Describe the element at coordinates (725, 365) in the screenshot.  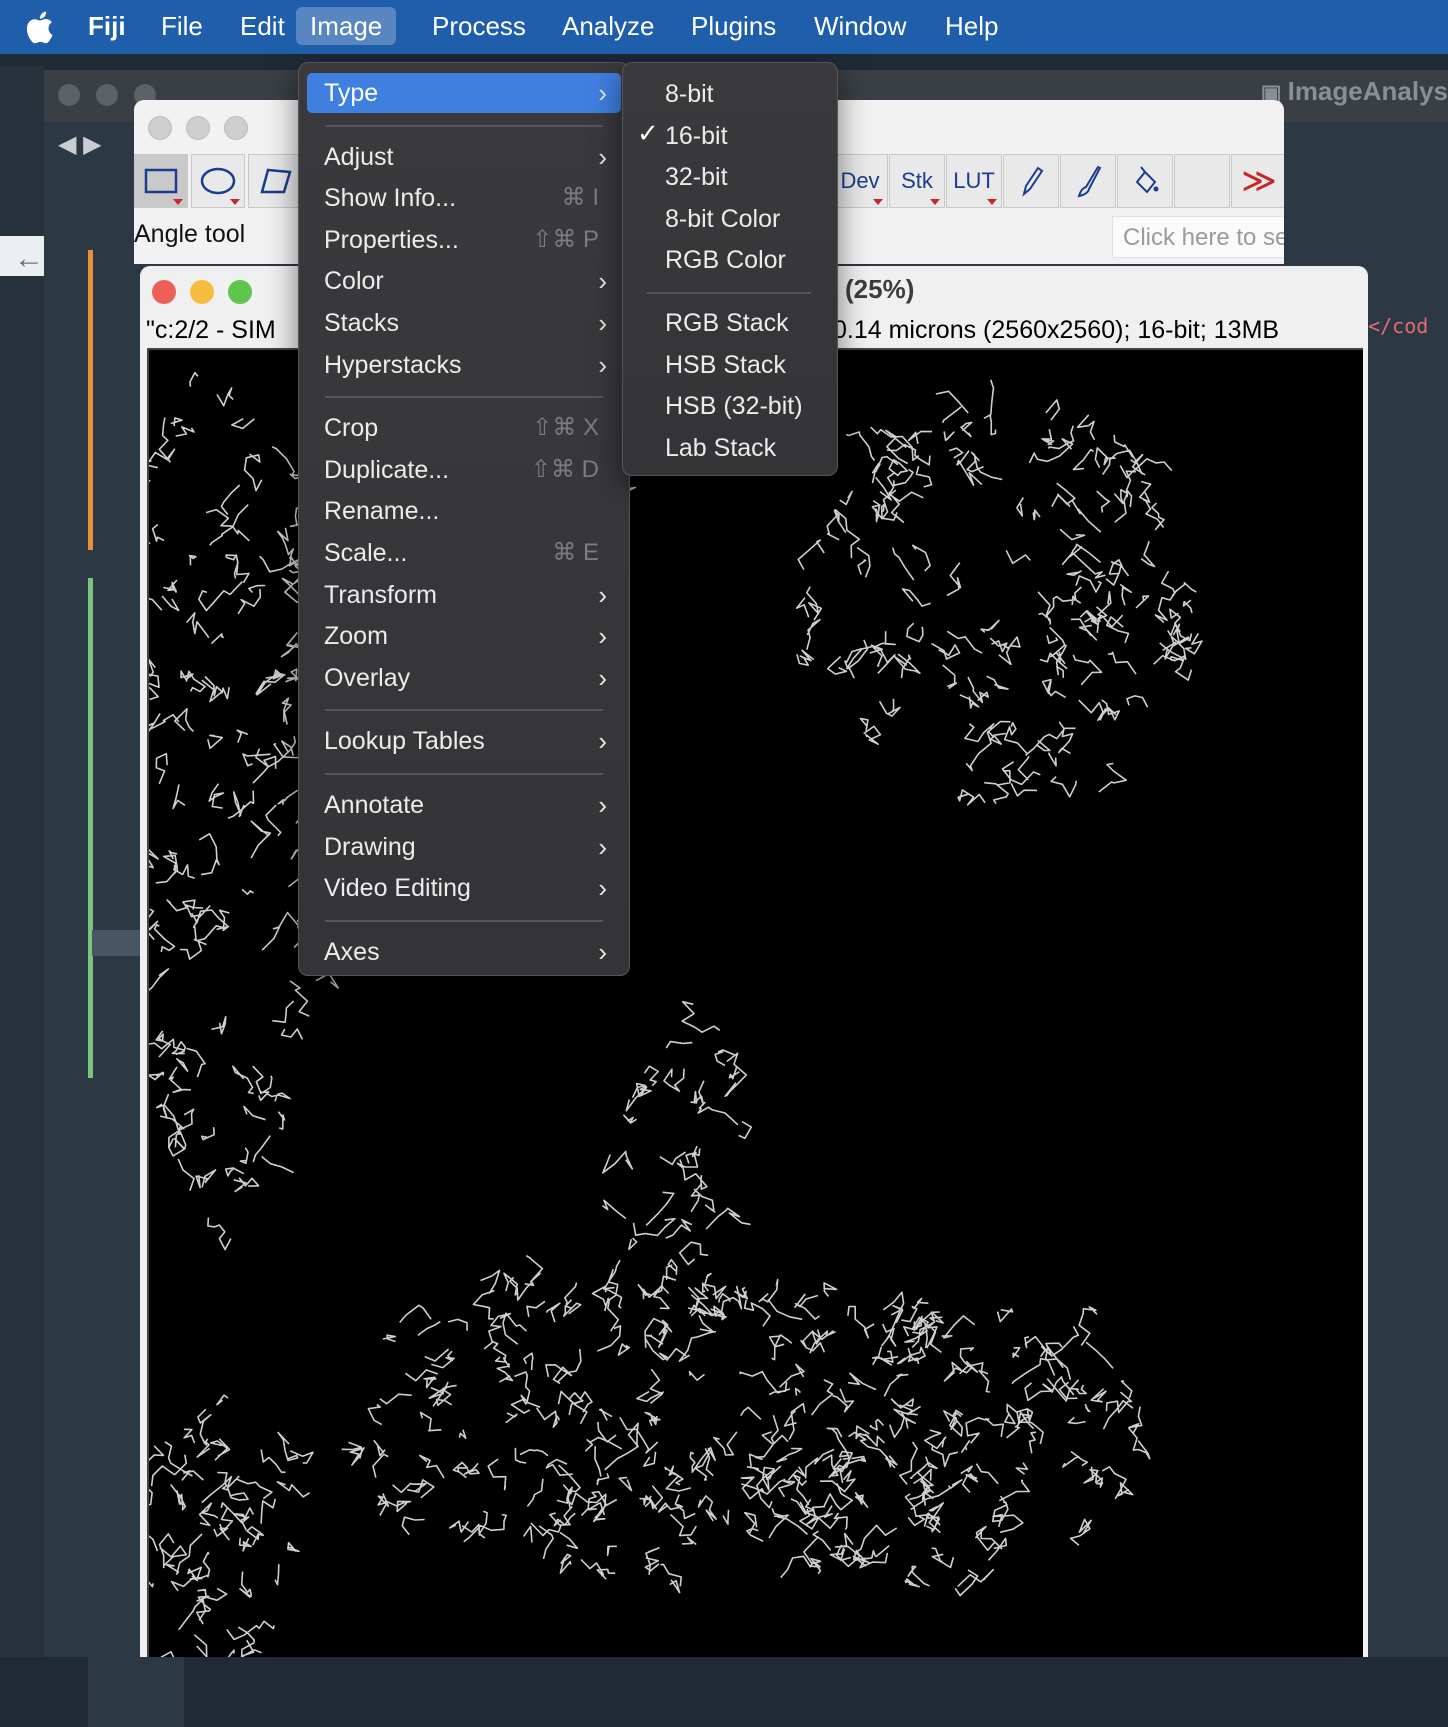
I see `type-option-hsb-stack: HSB Stack` at that location.